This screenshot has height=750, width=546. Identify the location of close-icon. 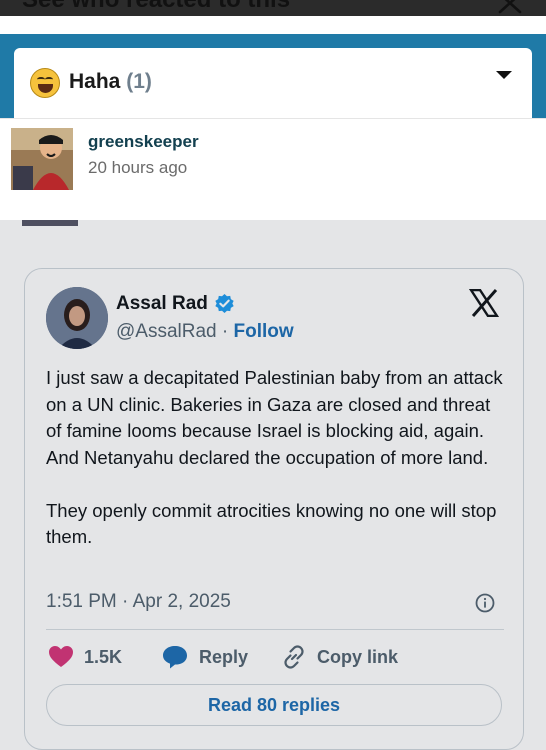
(510, 7).